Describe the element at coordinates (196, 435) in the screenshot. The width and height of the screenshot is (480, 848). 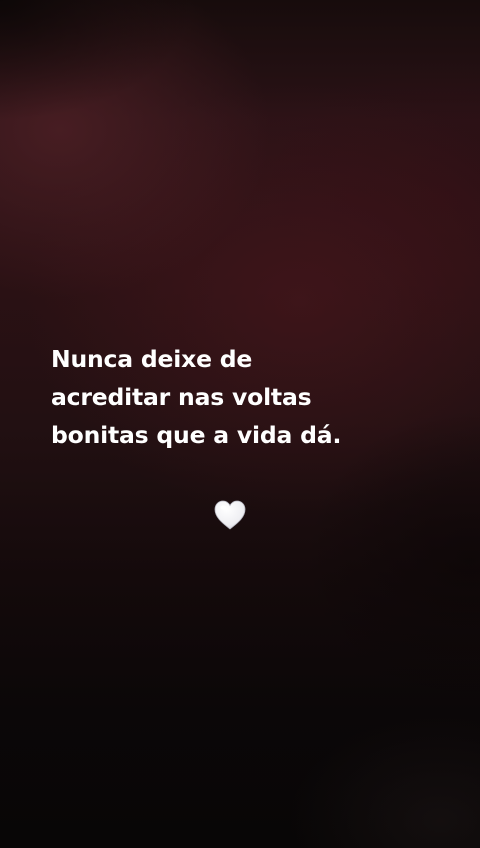
I see `quote-line-3: bonitas que a vida dá.` at that location.